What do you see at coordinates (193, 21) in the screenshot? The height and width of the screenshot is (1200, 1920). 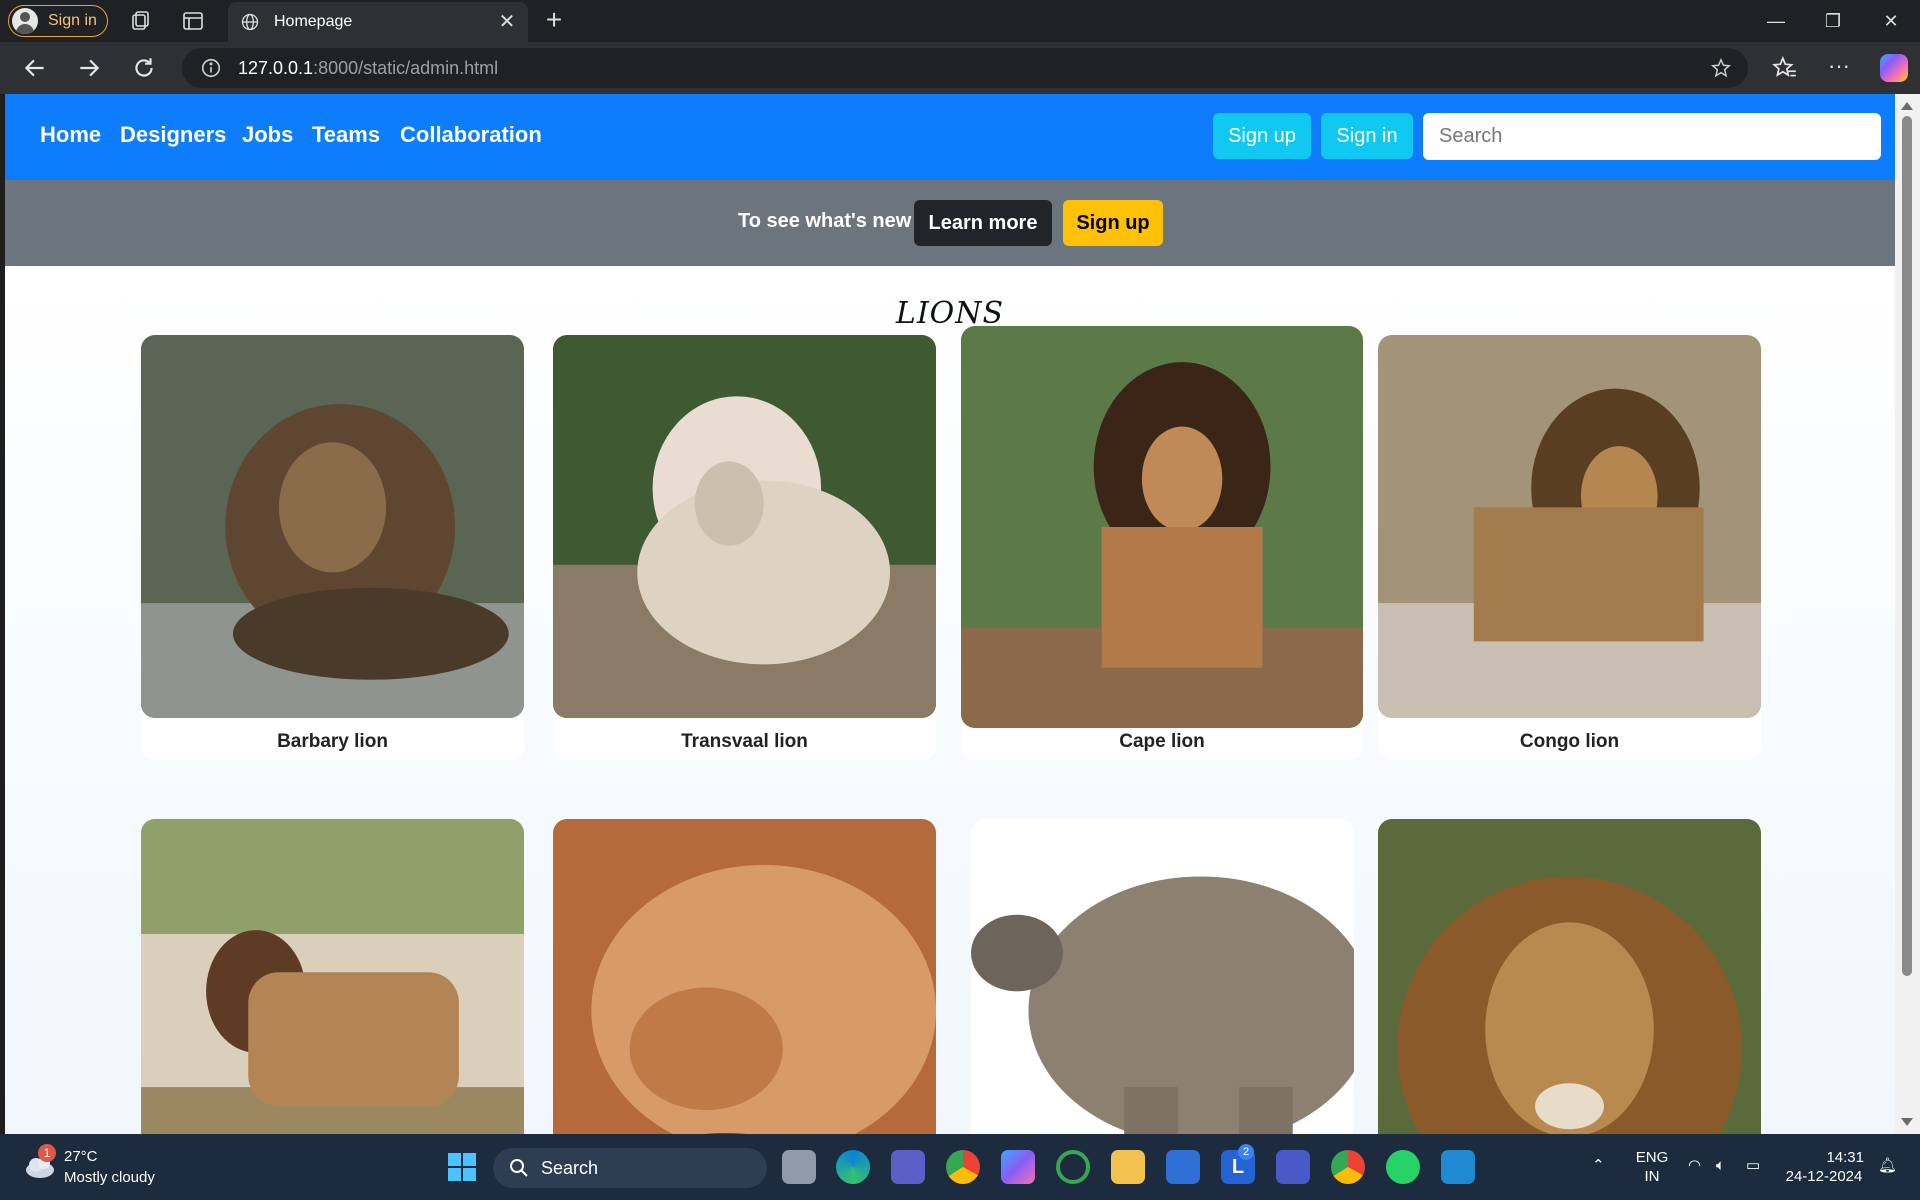 I see `tab-actions-icon` at bounding box center [193, 21].